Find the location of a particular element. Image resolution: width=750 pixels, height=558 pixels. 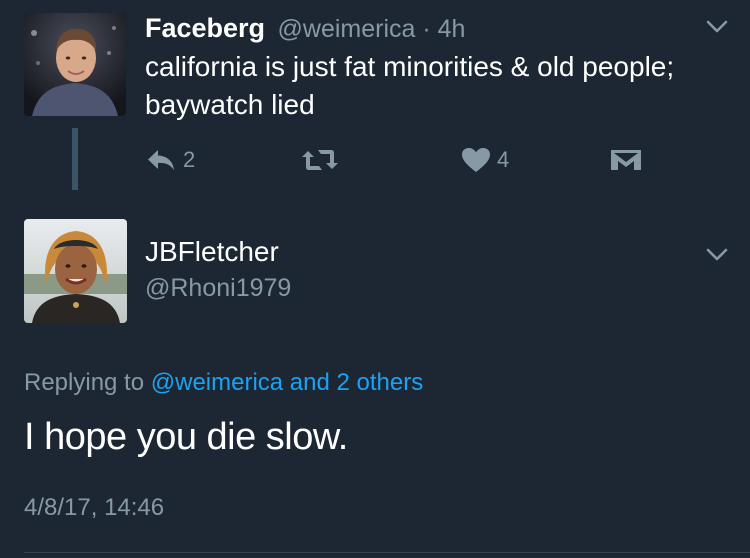

like-count: 4 is located at coordinates (503, 159).